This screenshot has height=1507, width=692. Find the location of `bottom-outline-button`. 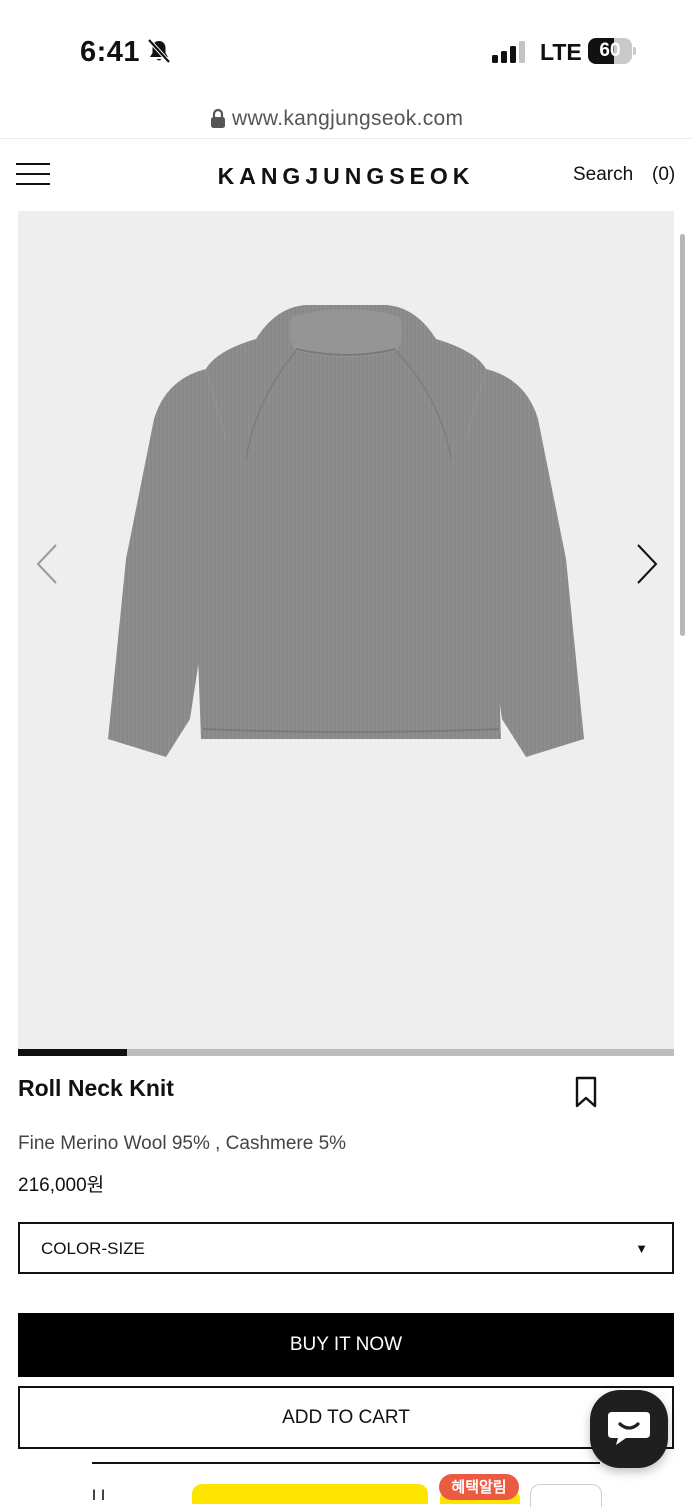

bottom-outline-button is located at coordinates (566, 1495).